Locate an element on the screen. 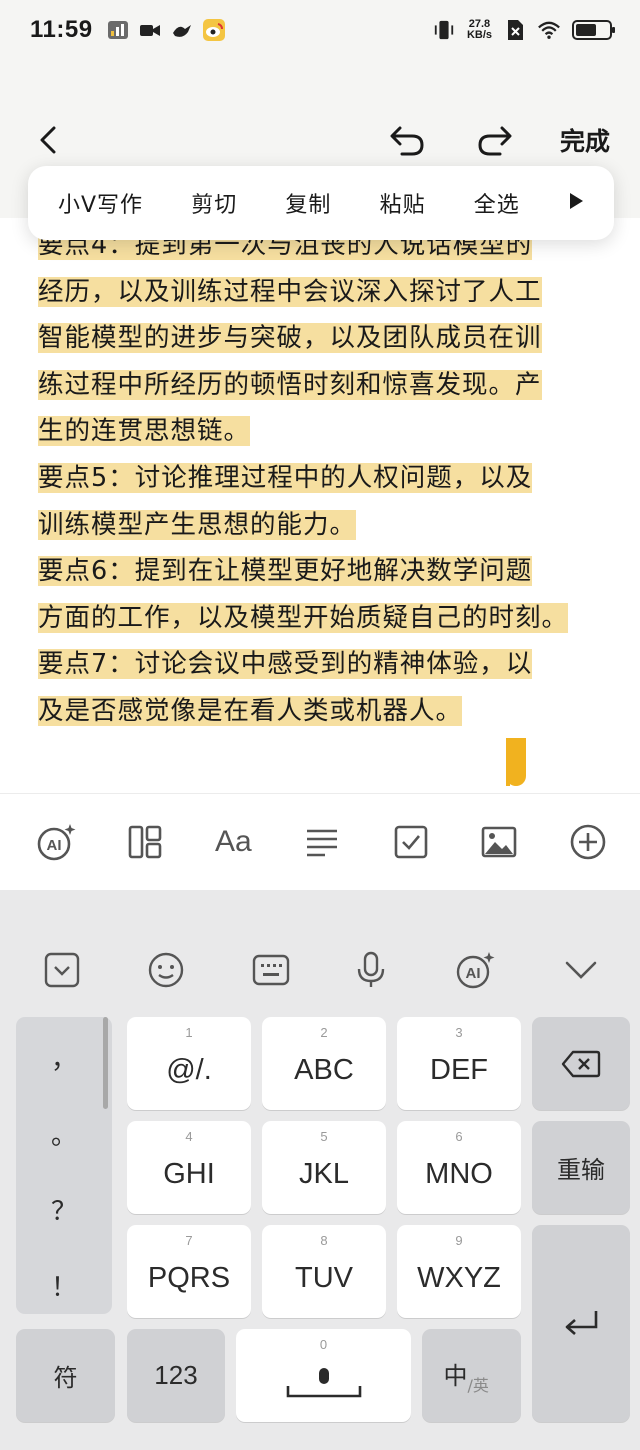 This screenshot has height=1450, width=640. undo-icon is located at coordinates (407, 141).